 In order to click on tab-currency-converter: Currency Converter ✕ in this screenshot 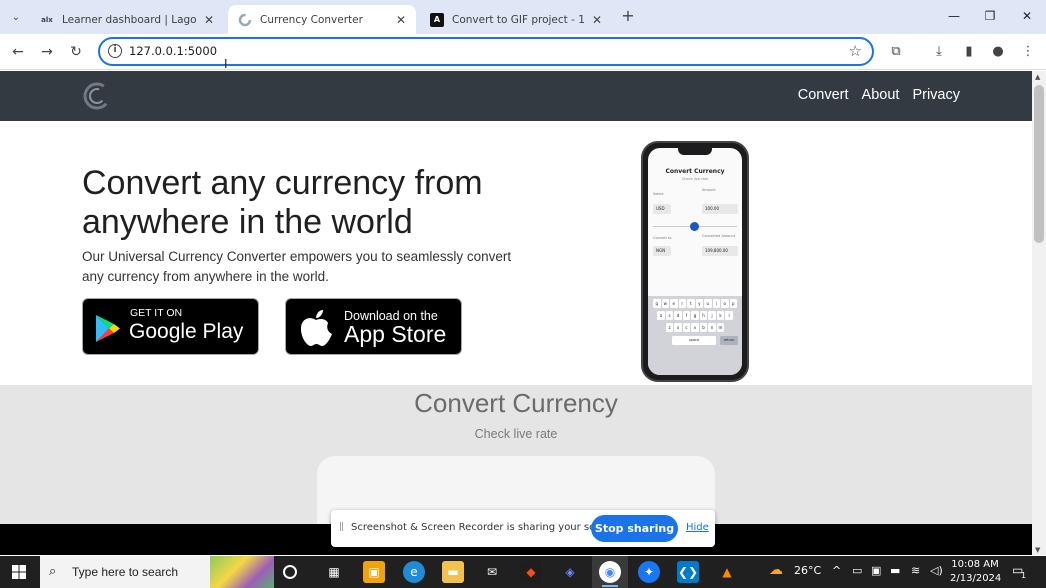, I will do `click(322, 19)`.